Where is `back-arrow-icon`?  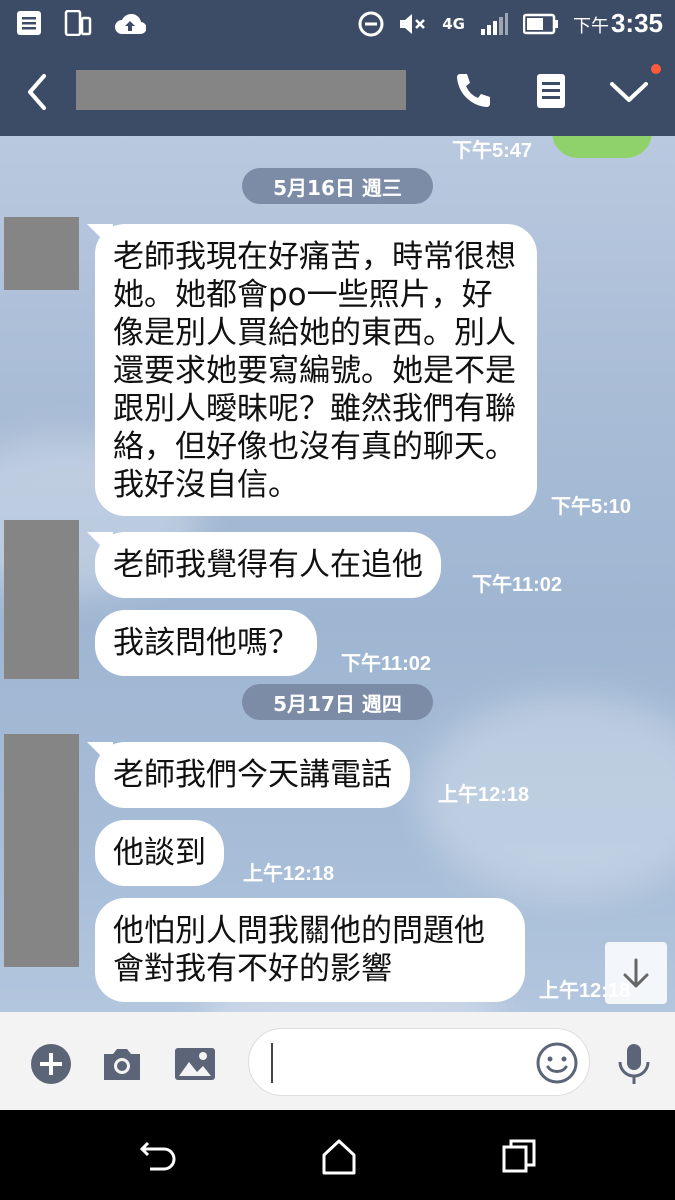 back-arrow-icon is located at coordinates (157, 1156).